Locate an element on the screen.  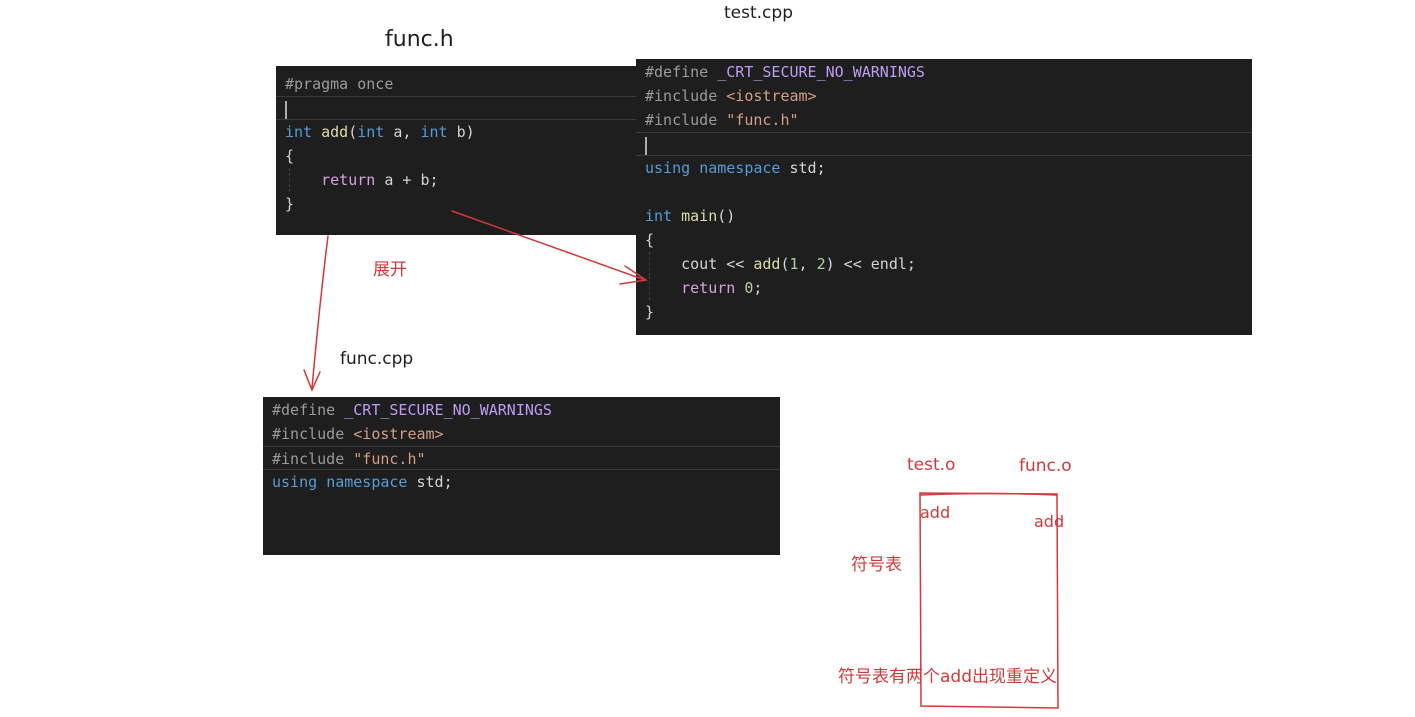
label-test-o: test.o is located at coordinates (931, 465).